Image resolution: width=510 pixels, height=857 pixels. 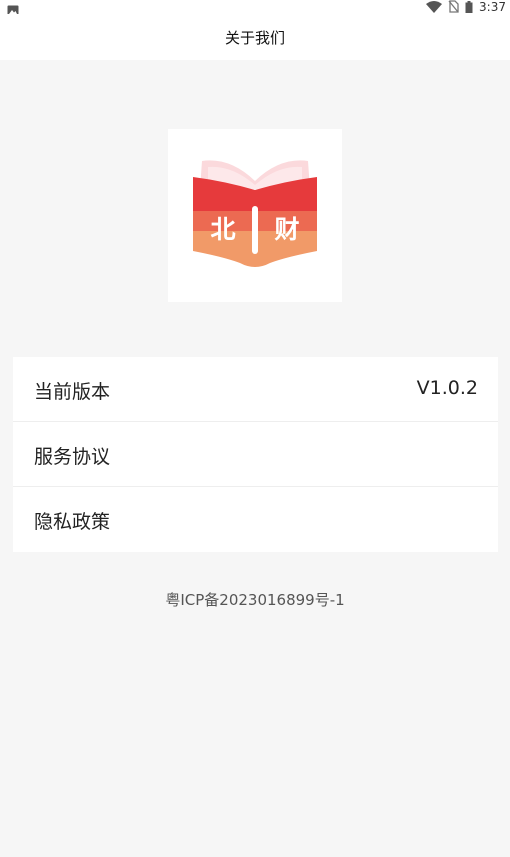 What do you see at coordinates (222, 229) in the screenshot?
I see `logo-char-left: 北` at bounding box center [222, 229].